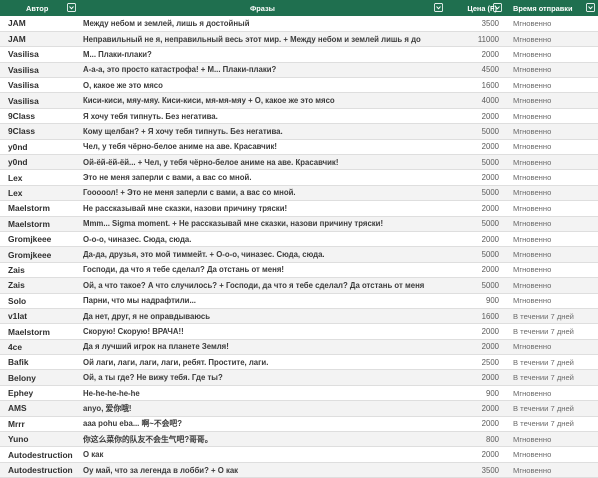  What do you see at coordinates (39, 377) in the screenshot?
I see `author-cell: Belony` at bounding box center [39, 377].